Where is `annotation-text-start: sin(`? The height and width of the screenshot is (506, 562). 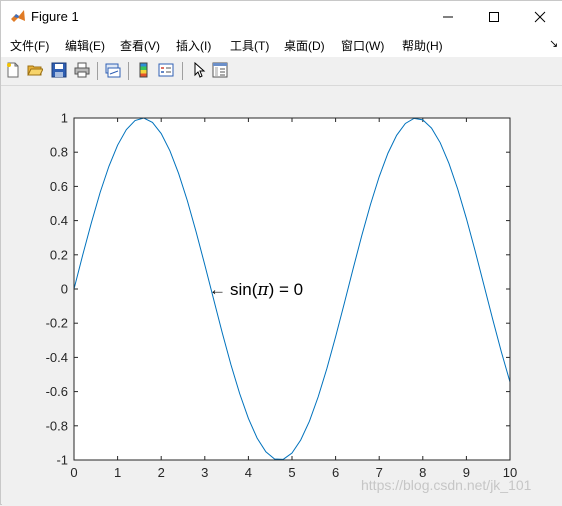 annotation-text-start: sin( is located at coordinates (244, 289).